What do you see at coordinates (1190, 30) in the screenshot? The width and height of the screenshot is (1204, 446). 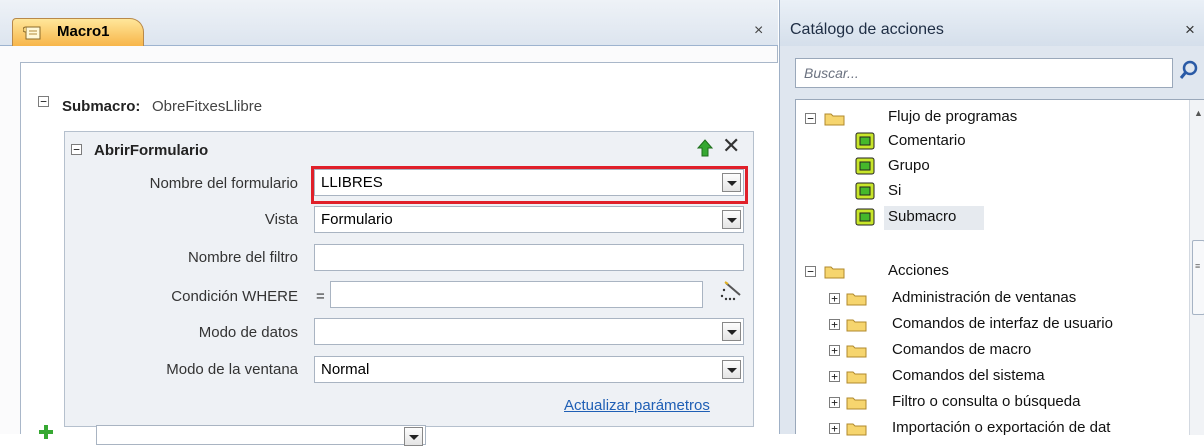 I see `close-catalog-icon: ×` at bounding box center [1190, 30].